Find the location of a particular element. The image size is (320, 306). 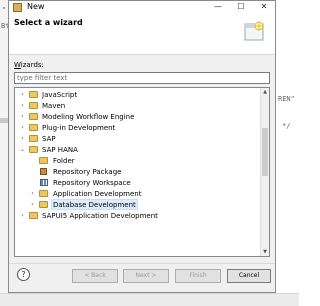

tree-item-label: Database Development is located at coordinates (94, 204).